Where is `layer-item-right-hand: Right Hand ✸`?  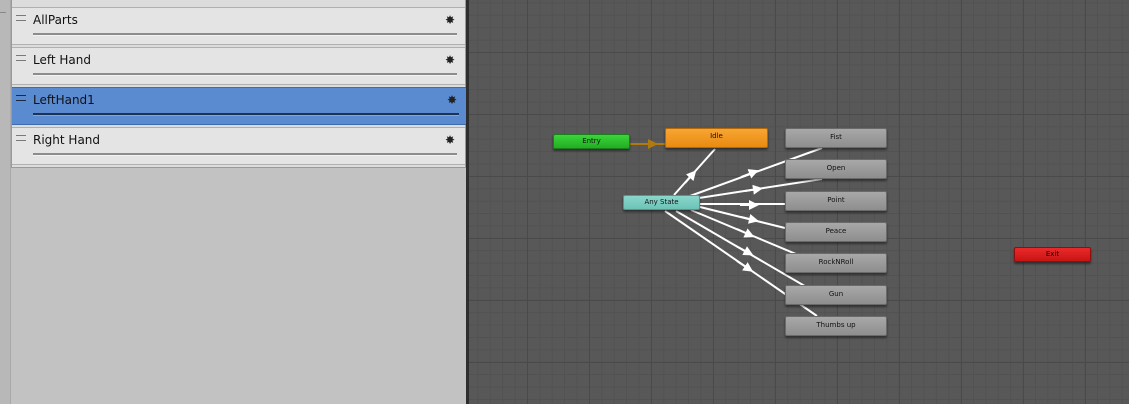 layer-item-right-hand: Right Hand ✸ is located at coordinates (238, 146).